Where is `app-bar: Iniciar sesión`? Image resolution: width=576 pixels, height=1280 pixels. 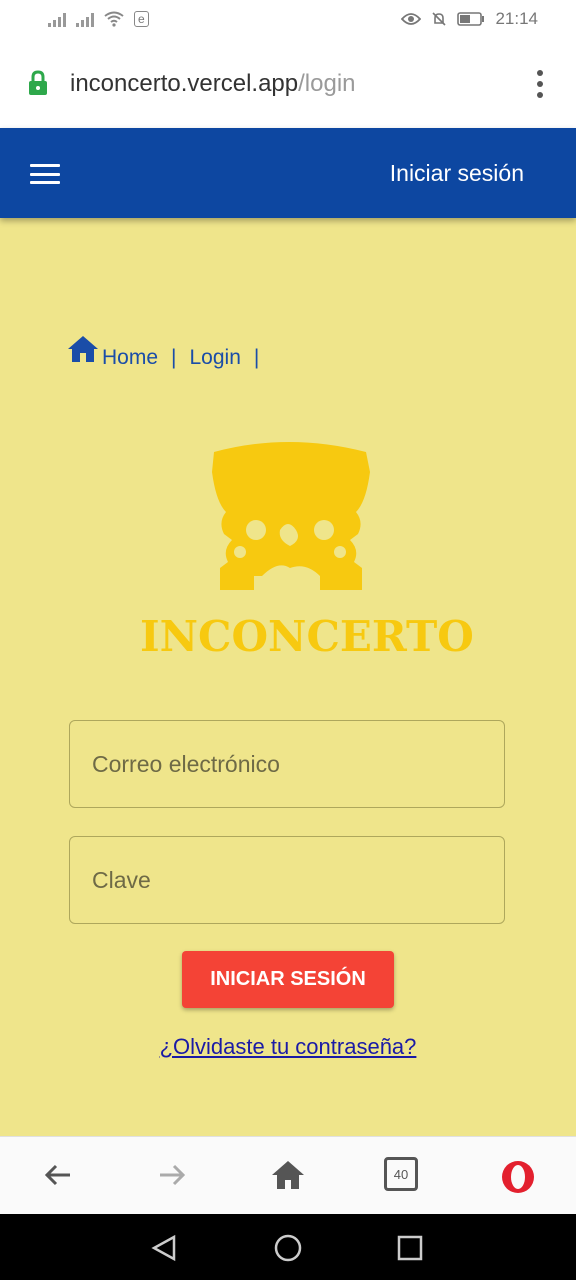
app-bar: Iniciar sesión is located at coordinates (288, 173).